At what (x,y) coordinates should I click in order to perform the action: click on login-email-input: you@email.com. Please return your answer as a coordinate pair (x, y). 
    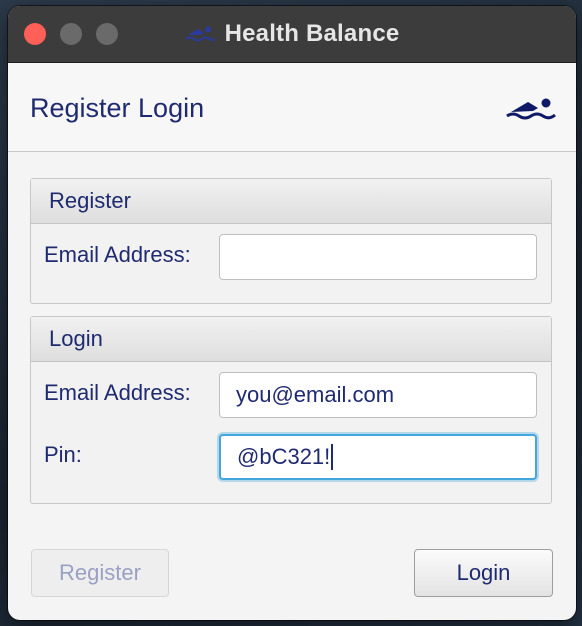
    Looking at the image, I should click on (378, 395).